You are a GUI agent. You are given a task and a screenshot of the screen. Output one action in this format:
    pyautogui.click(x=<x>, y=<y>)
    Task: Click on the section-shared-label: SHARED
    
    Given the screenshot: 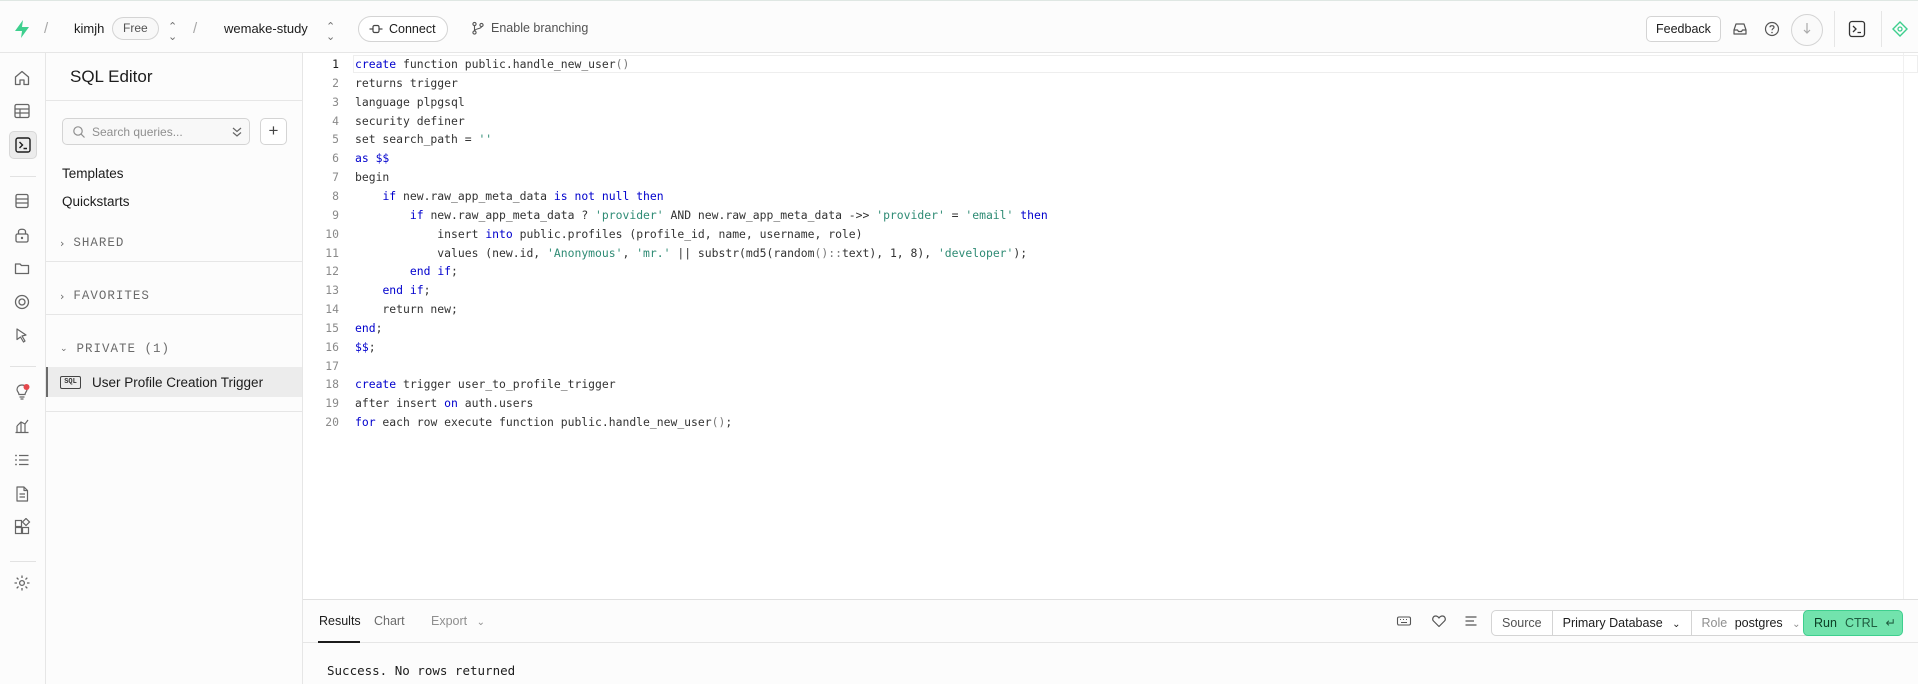 What is the action you would take?
    pyautogui.click(x=99, y=243)
    